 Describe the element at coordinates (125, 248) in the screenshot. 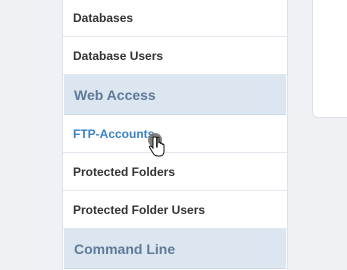

I see `section-title: Command Line` at that location.